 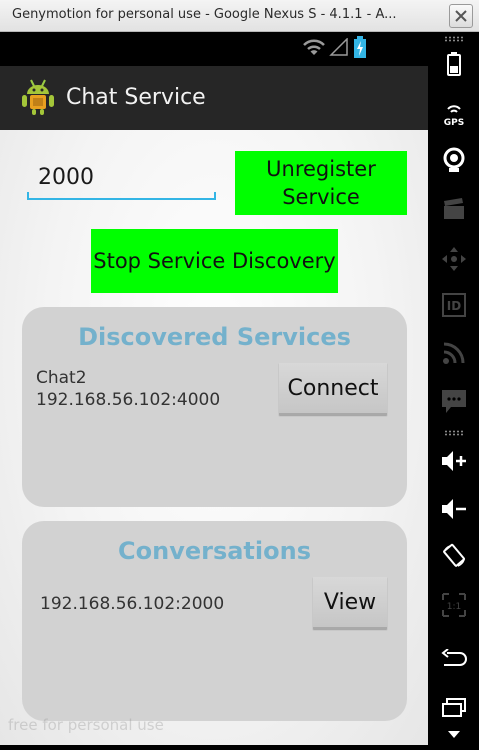 I want to click on conversations-title: Conversations, so click(x=214, y=551).